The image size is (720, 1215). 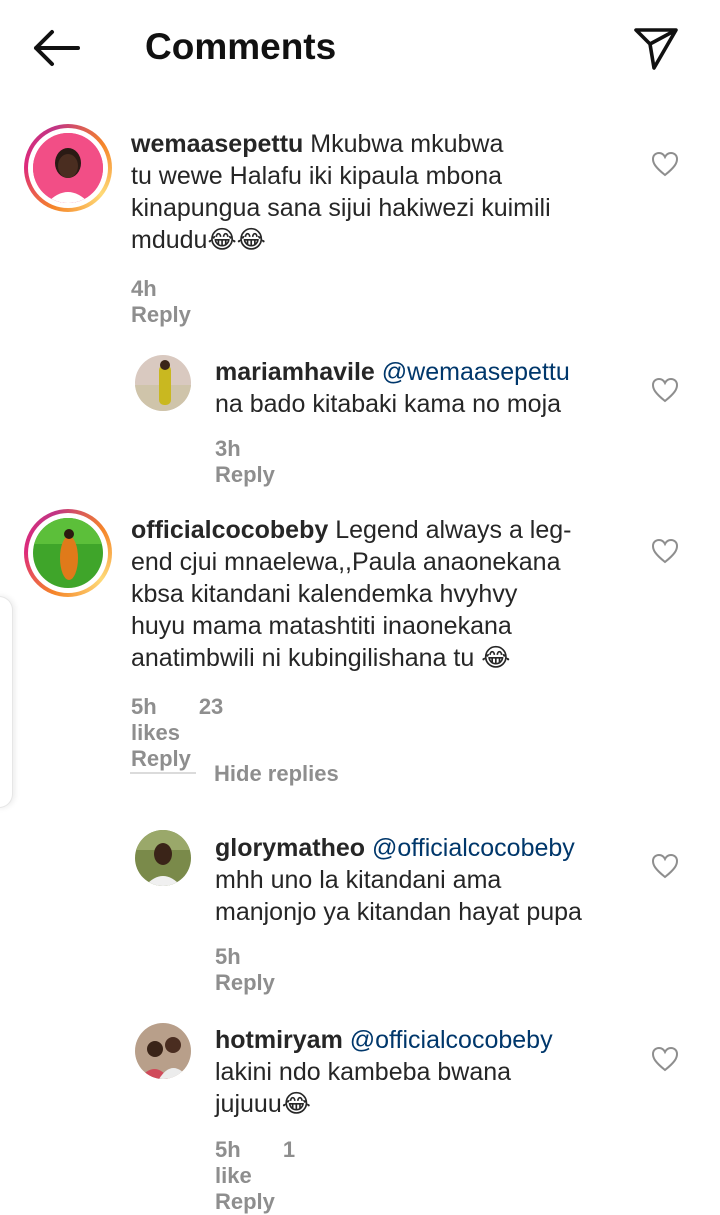 I want to click on page-title: Comments, so click(x=241, y=46).